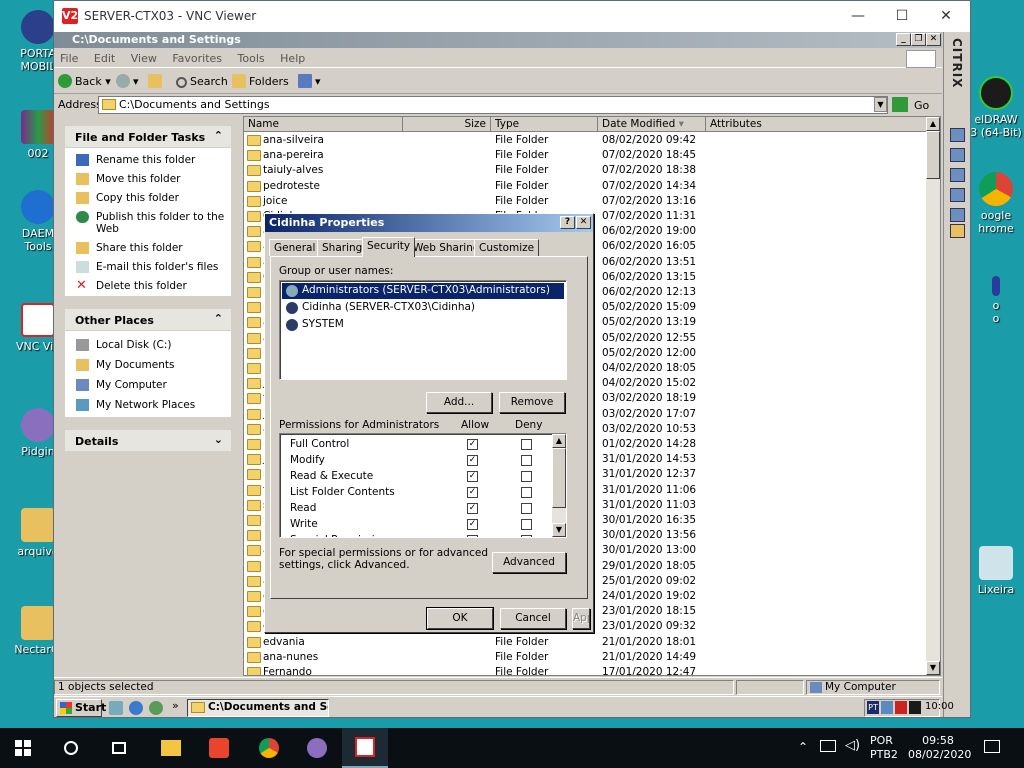  I want to click on anydesk-taskbar-button, so click(219, 748).